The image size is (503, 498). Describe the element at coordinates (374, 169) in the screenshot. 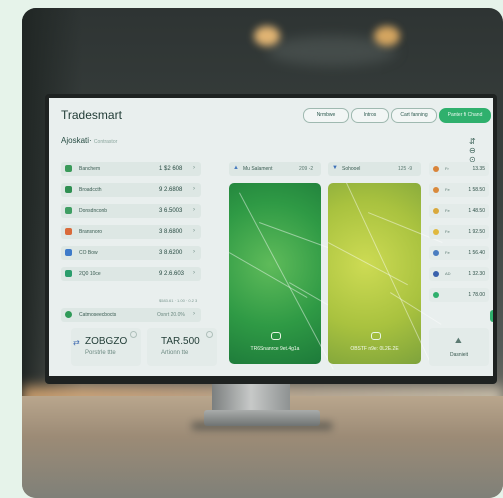

I see `tab-sohooel: ▼ Sohooel 125 -9` at that location.